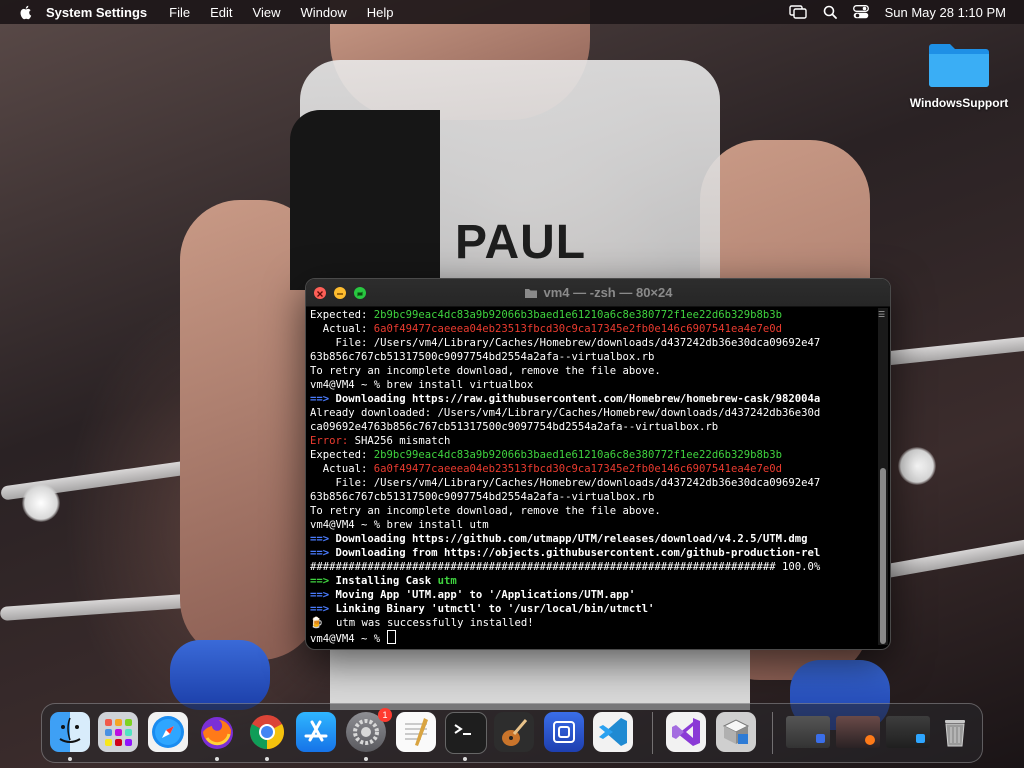 The width and height of the screenshot is (1024, 768). Describe the element at coordinates (369, 730) in the screenshot. I see `system-settings-icon: 1` at that location.